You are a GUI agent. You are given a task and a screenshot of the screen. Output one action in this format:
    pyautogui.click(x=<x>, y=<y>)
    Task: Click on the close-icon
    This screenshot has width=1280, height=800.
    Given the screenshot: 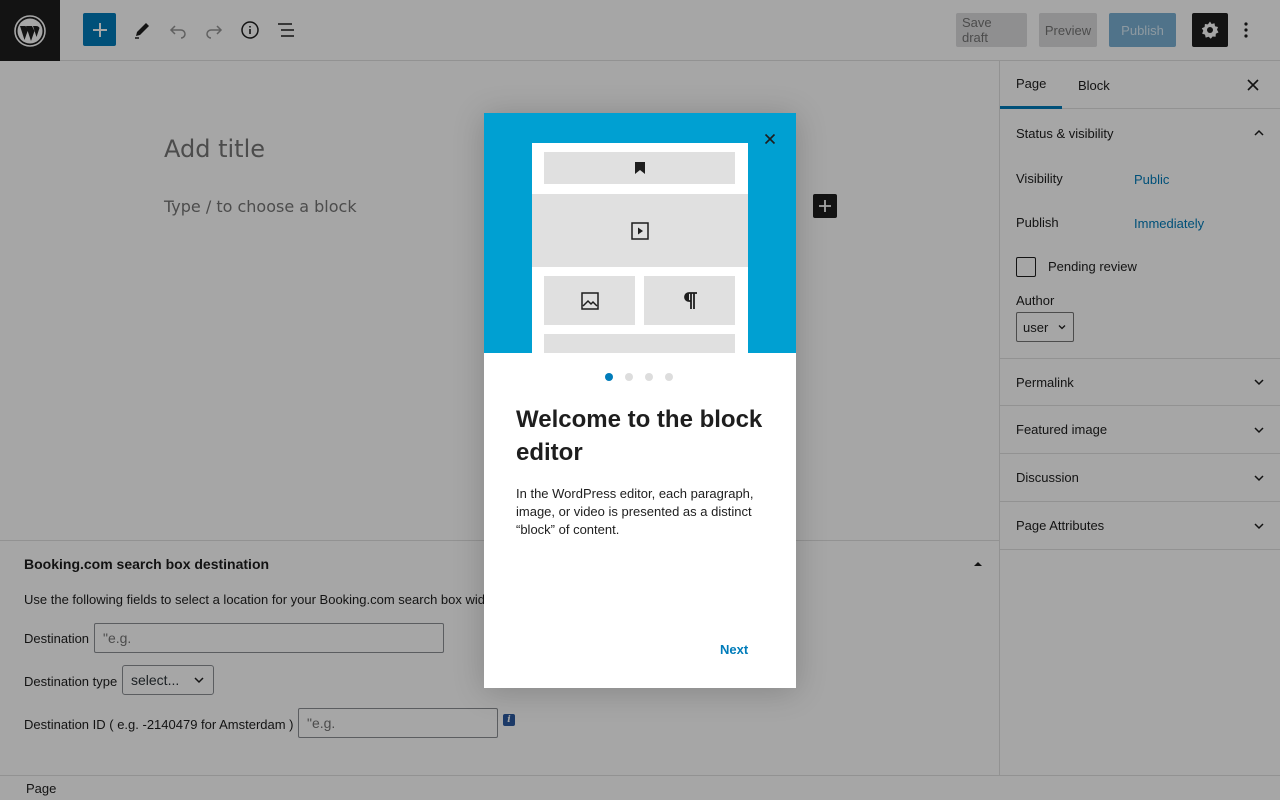 What is the action you would take?
    pyautogui.click(x=770, y=139)
    